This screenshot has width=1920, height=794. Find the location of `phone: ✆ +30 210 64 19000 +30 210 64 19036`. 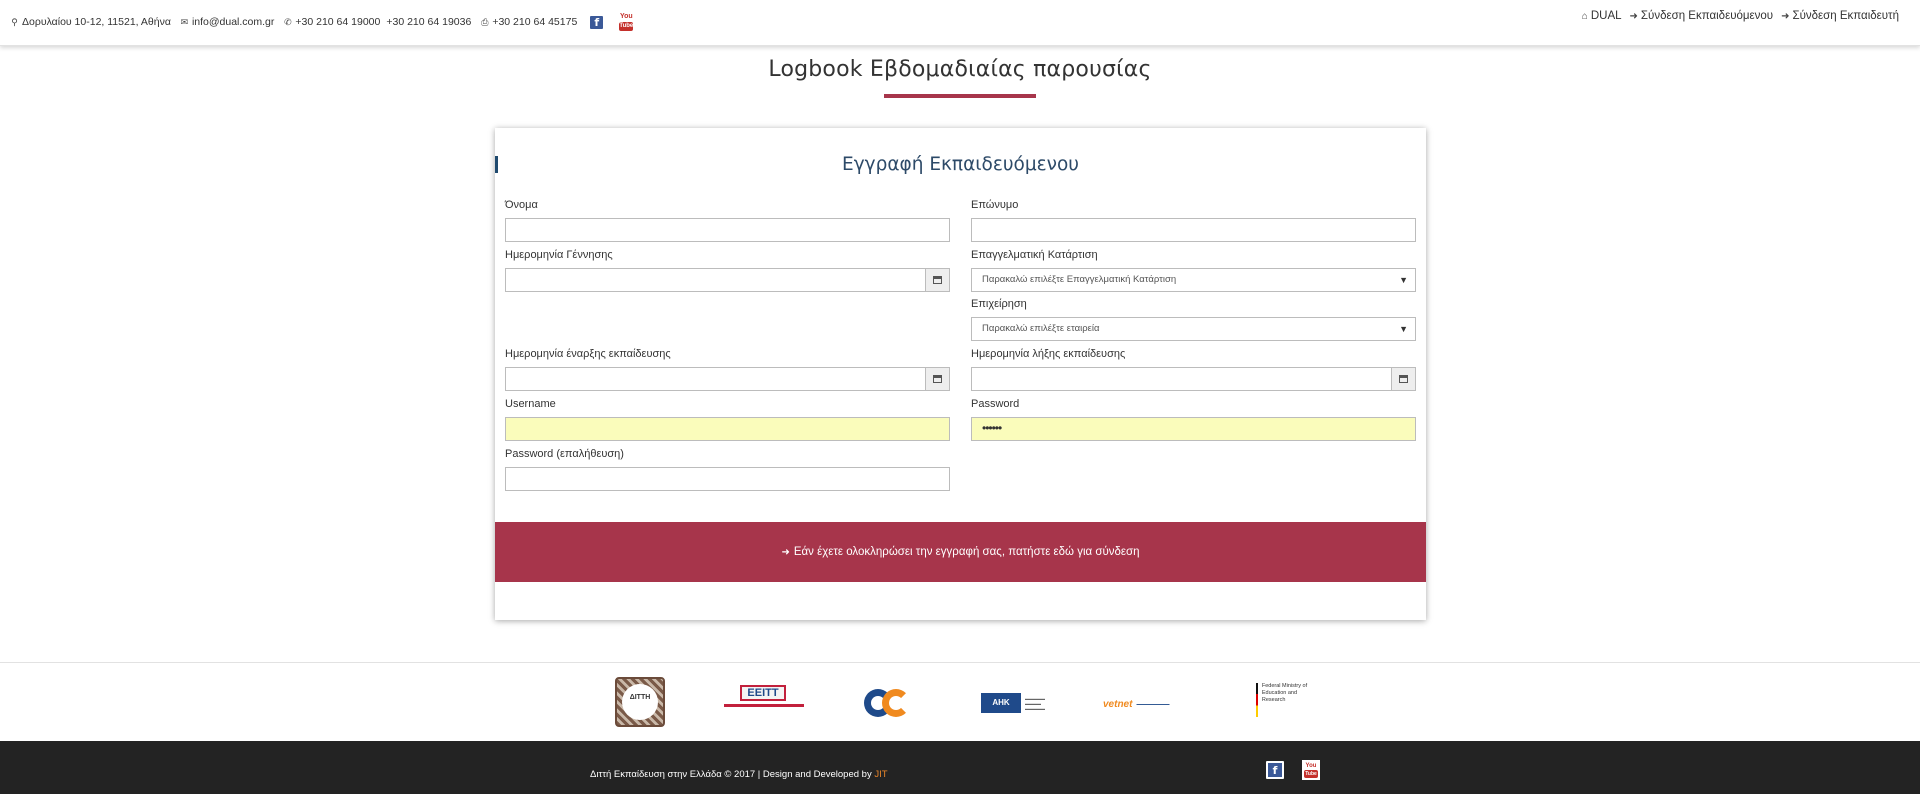

phone: ✆ +30 210 64 19000 +30 210 64 19036 is located at coordinates (377, 22).